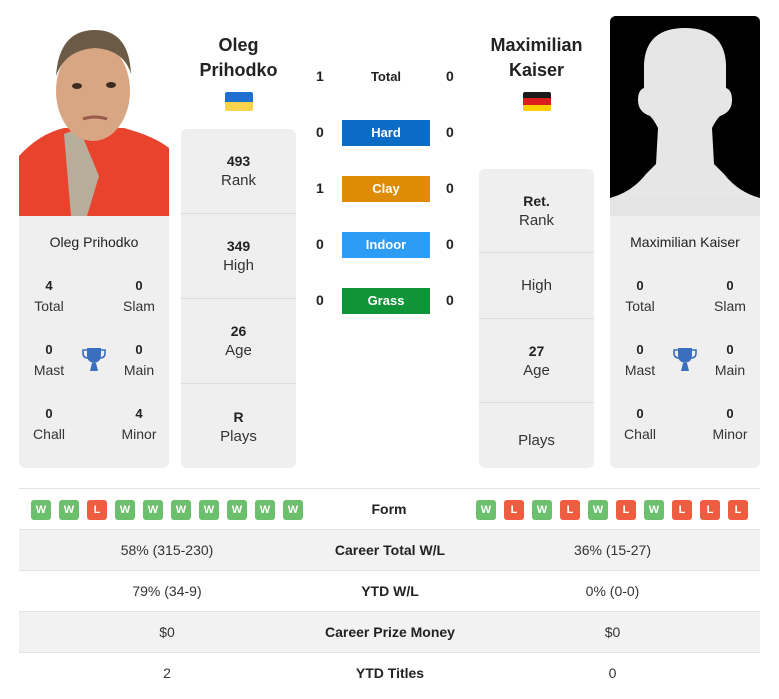 The height and width of the screenshot is (699, 779). Describe the element at coordinates (537, 101) in the screenshot. I see `germany-flag-icon` at that location.